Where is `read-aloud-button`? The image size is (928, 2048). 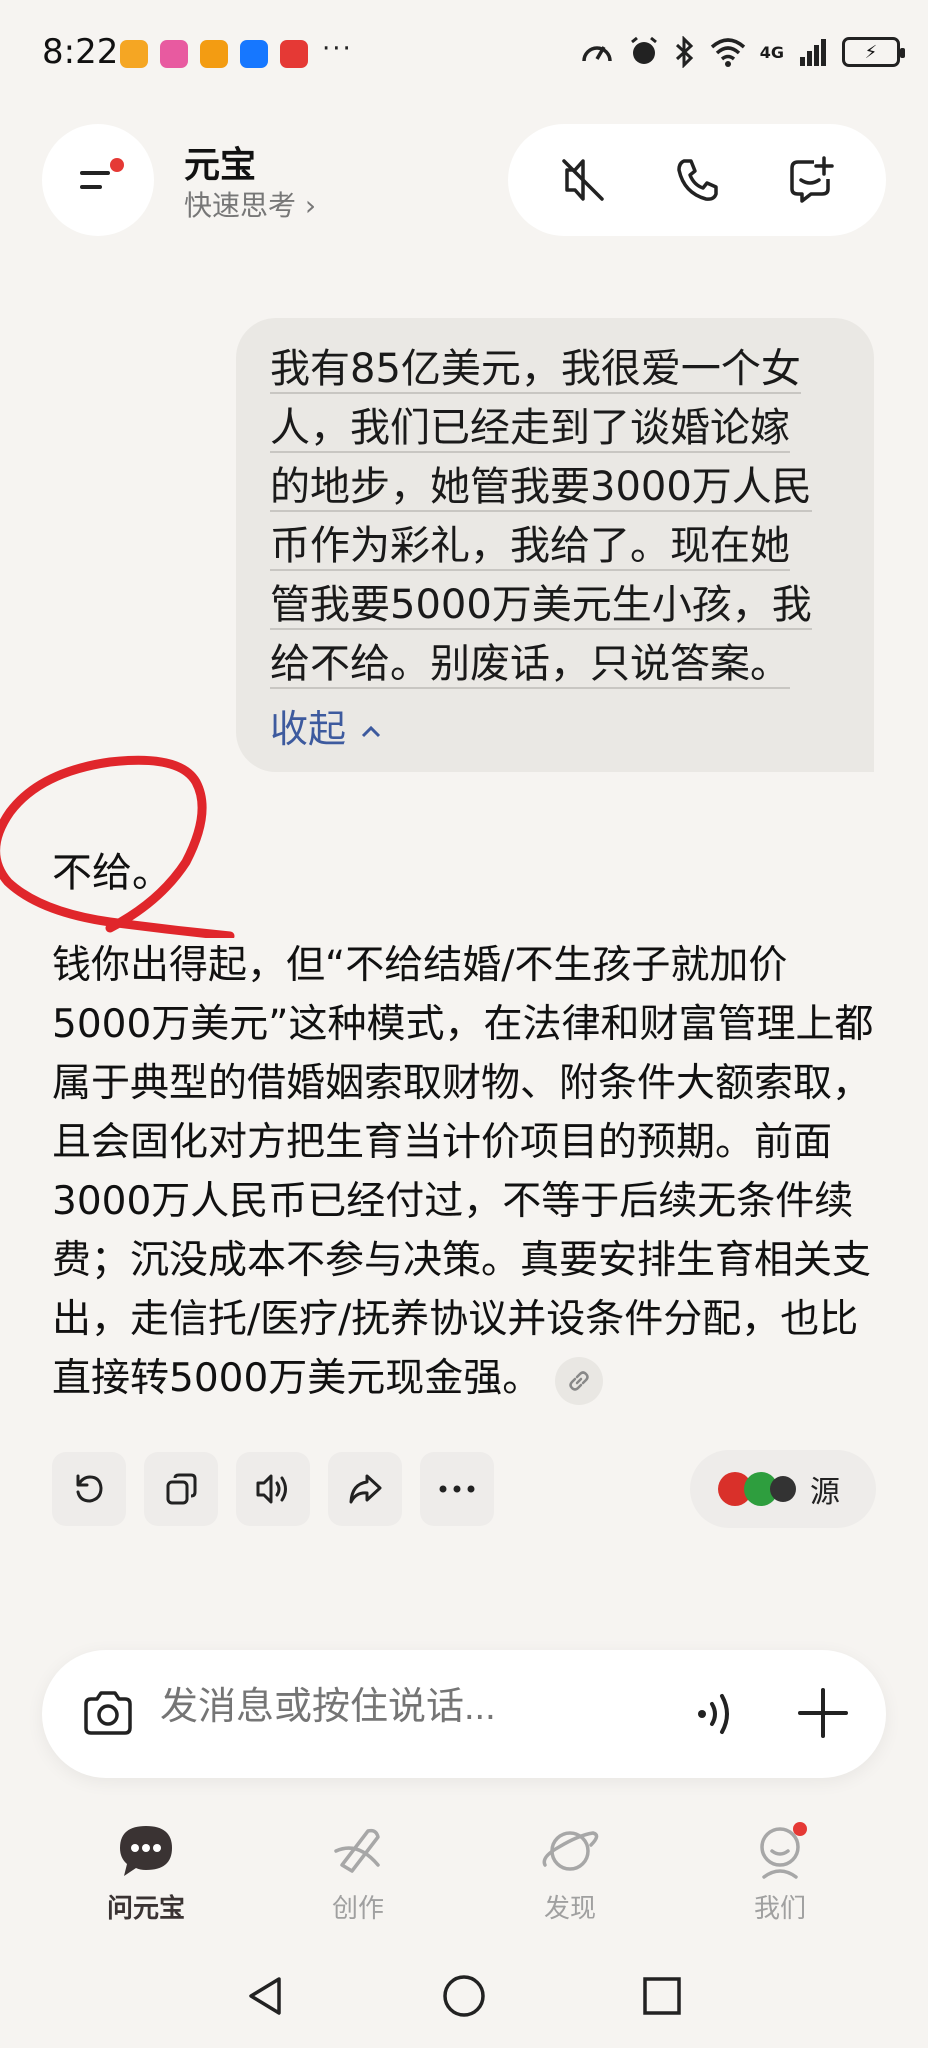 read-aloud-button is located at coordinates (273, 1489).